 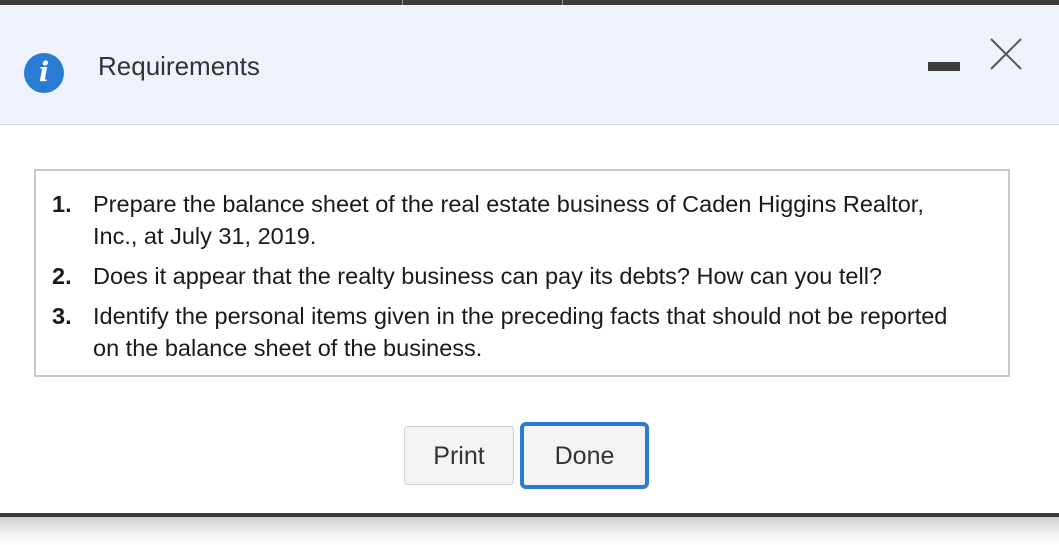 What do you see at coordinates (44, 73) in the screenshot?
I see `info-icon: i` at bounding box center [44, 73].